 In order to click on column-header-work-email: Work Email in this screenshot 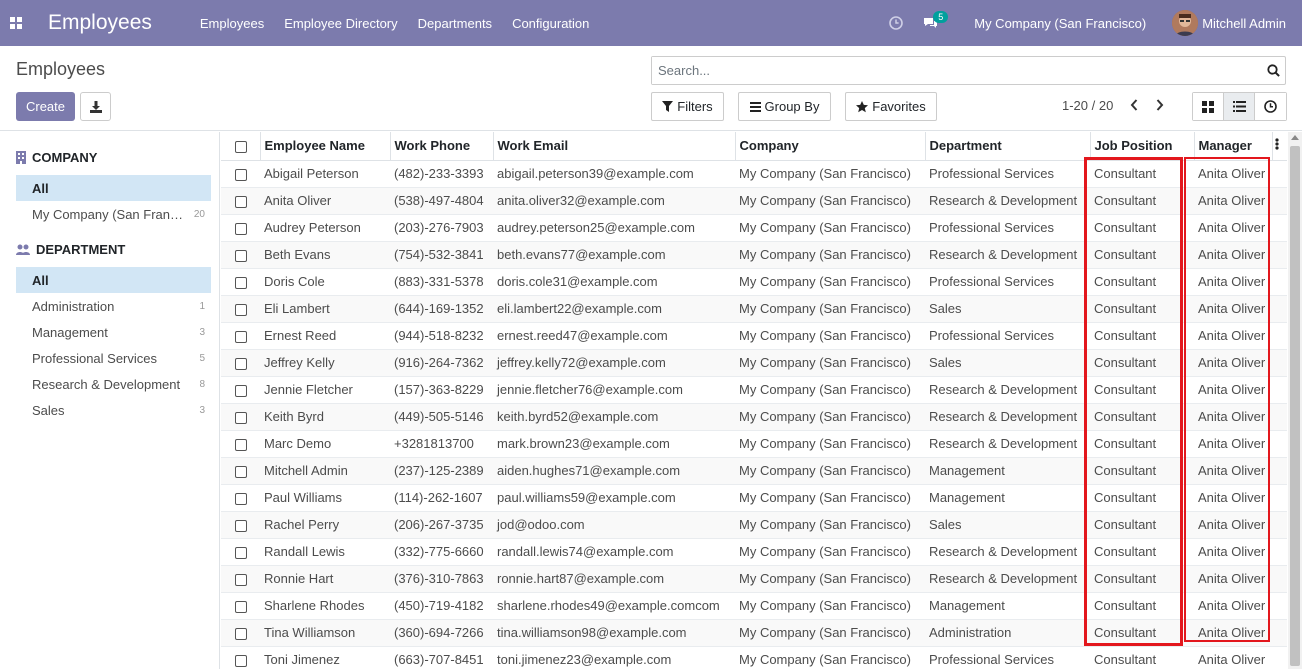, I will do `click(614, 146)`.